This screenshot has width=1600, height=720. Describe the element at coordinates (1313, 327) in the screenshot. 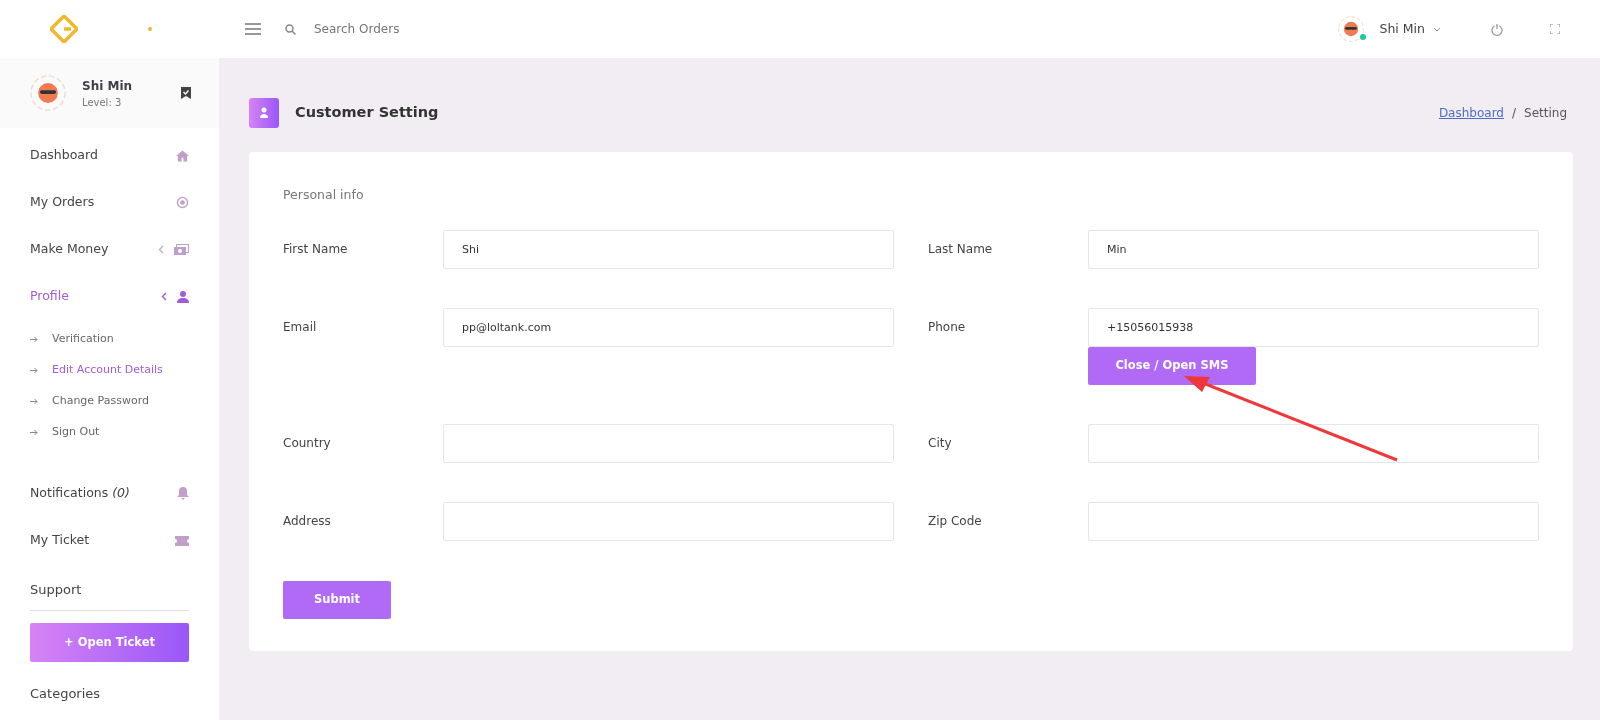

I see `input-field: +15056015938` at that location.